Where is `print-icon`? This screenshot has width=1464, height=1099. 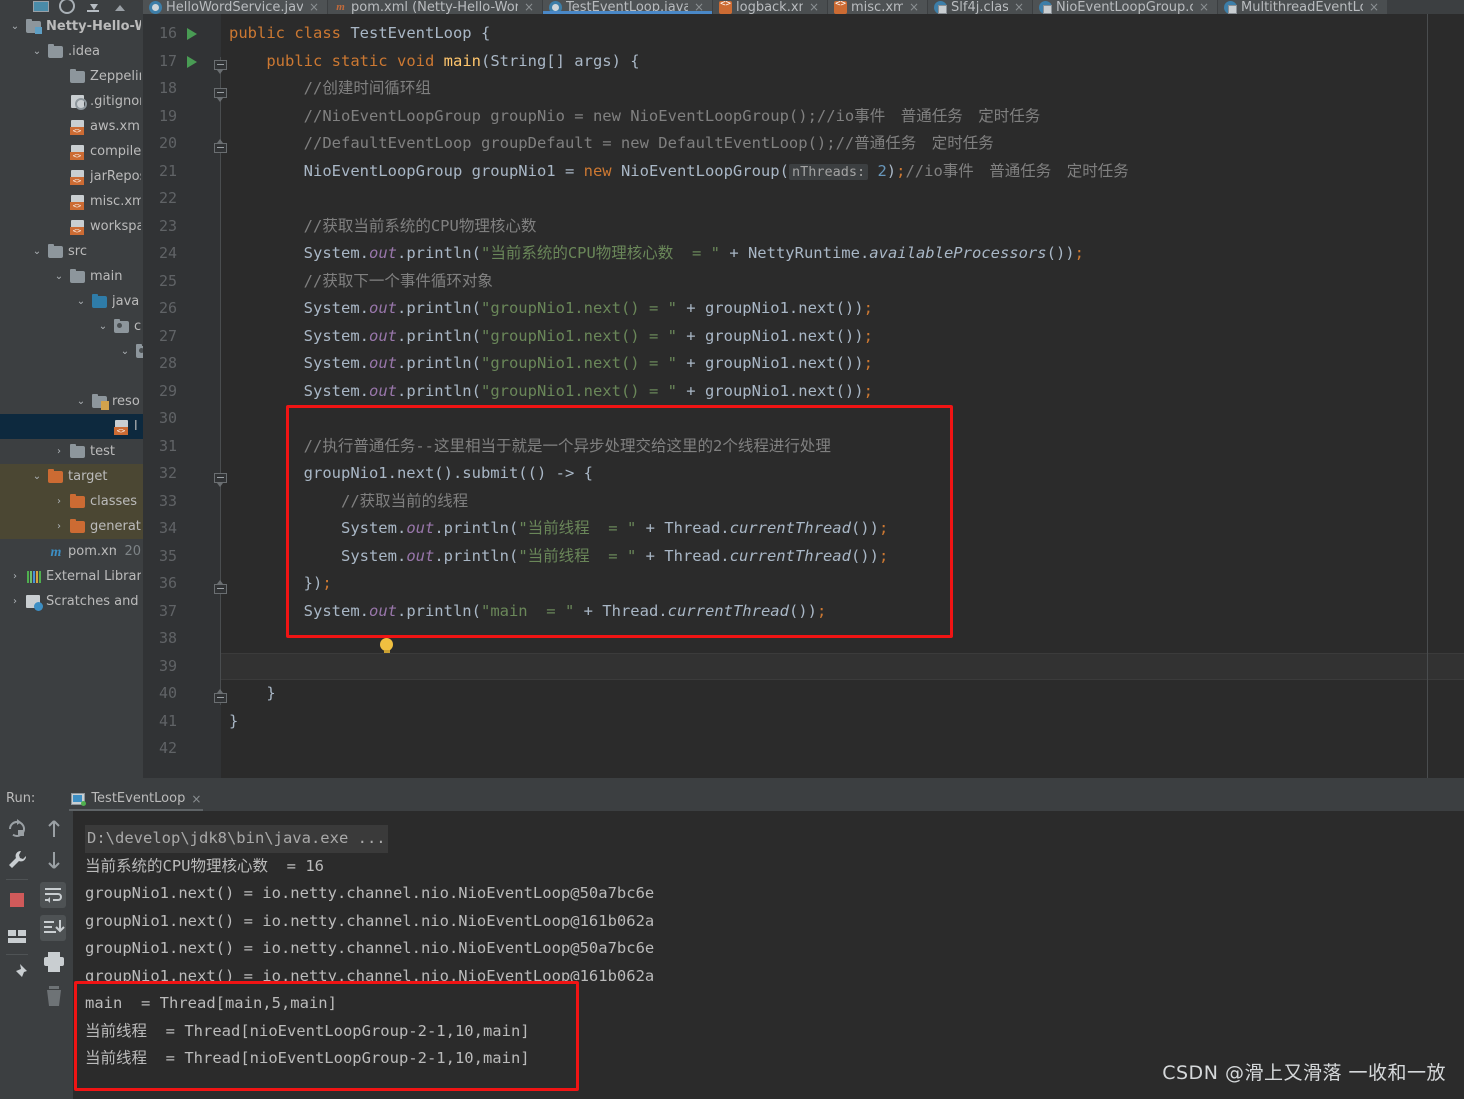
print-icon is located at coordinates (54, 962).